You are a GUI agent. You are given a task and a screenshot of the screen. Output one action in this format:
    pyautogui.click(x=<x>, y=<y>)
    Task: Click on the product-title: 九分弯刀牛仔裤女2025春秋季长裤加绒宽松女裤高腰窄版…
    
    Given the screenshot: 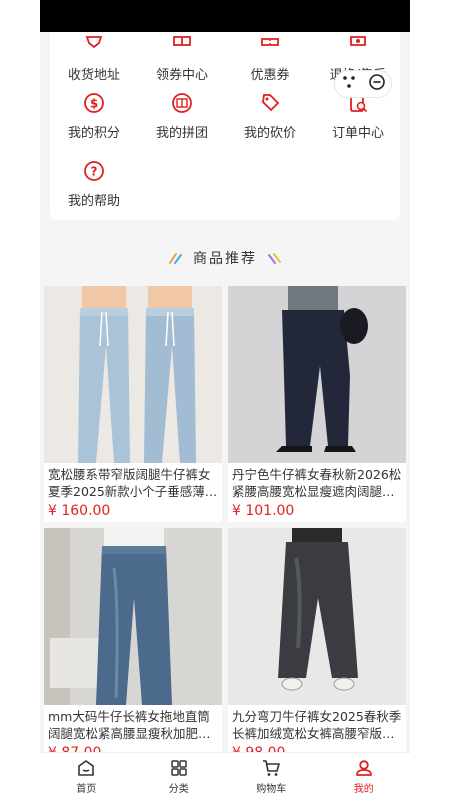 What is the action you would take?
    pyautogui.click(x=317, y=725)
    